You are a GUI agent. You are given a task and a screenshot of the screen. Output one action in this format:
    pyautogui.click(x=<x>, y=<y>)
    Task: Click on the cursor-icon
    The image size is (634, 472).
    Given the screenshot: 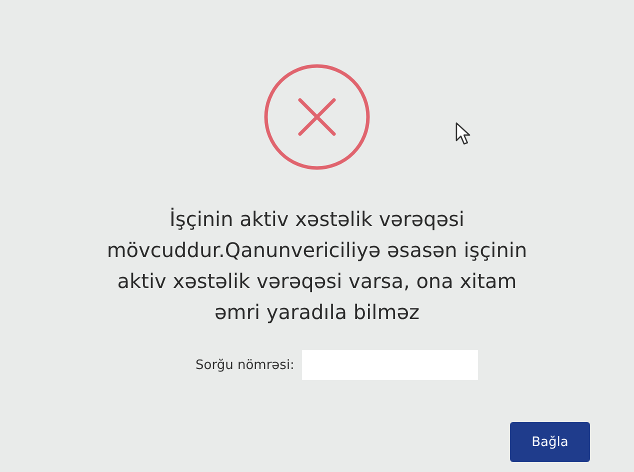 What is the action you would take?
    pyautogui.click(x=463, y=134)
    